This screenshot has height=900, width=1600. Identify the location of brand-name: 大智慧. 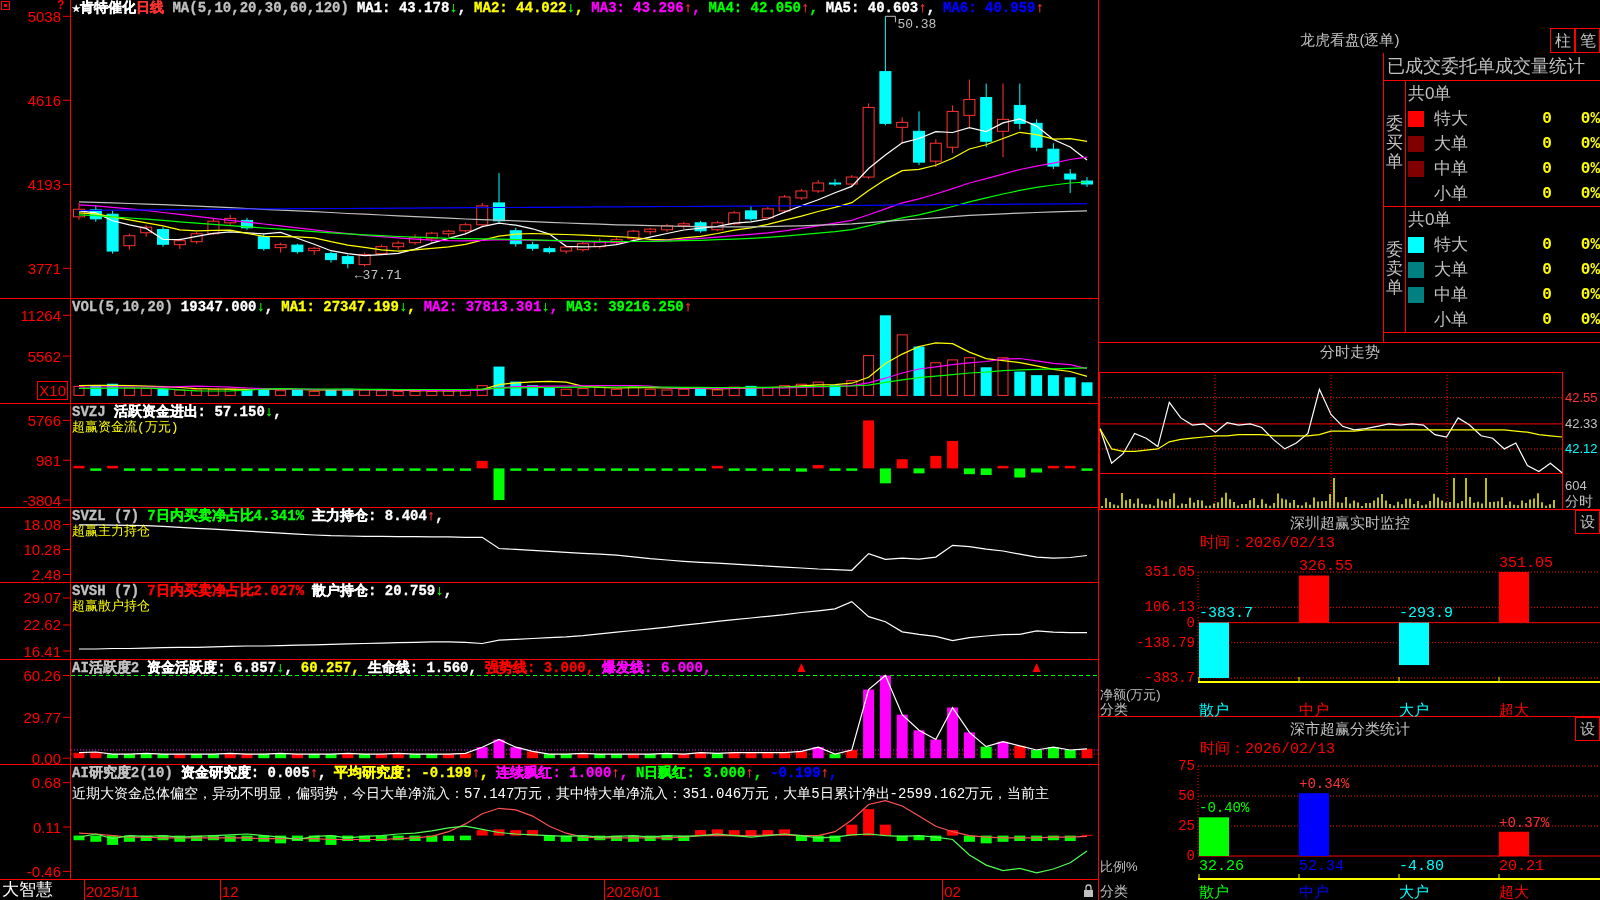
(27, 890).